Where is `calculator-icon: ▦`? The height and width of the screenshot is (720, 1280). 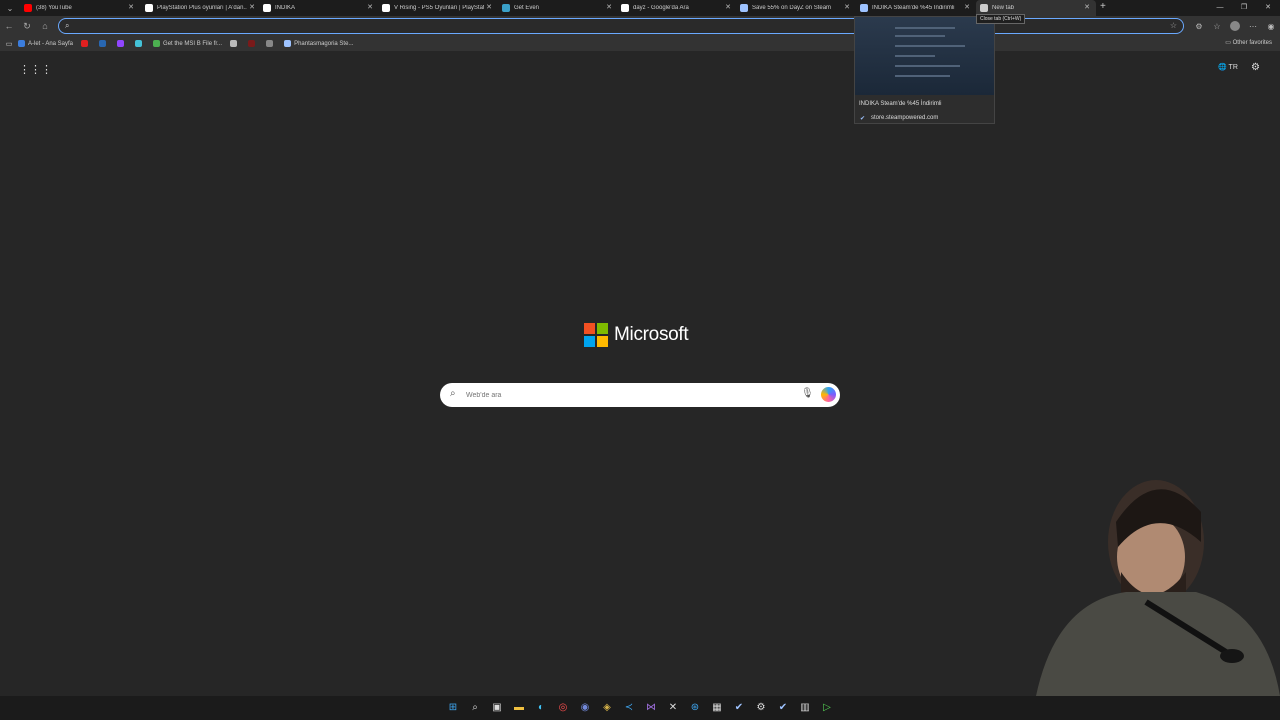
calculator-icon: ▦ is located at coordinates (717, 708).